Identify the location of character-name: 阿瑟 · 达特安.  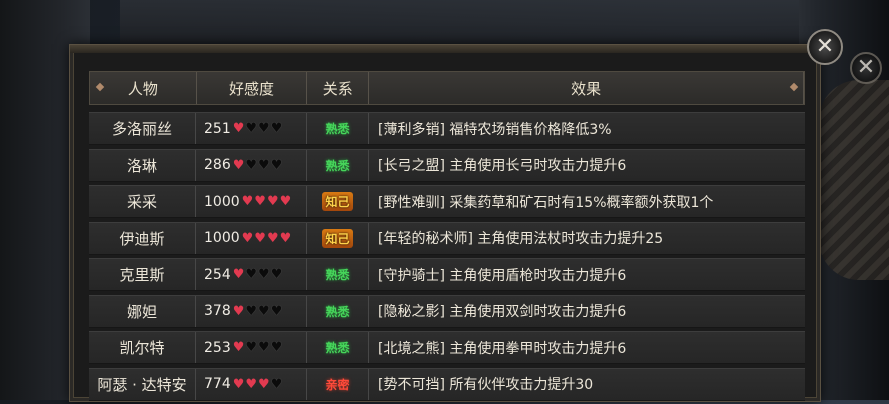
(142, 384).